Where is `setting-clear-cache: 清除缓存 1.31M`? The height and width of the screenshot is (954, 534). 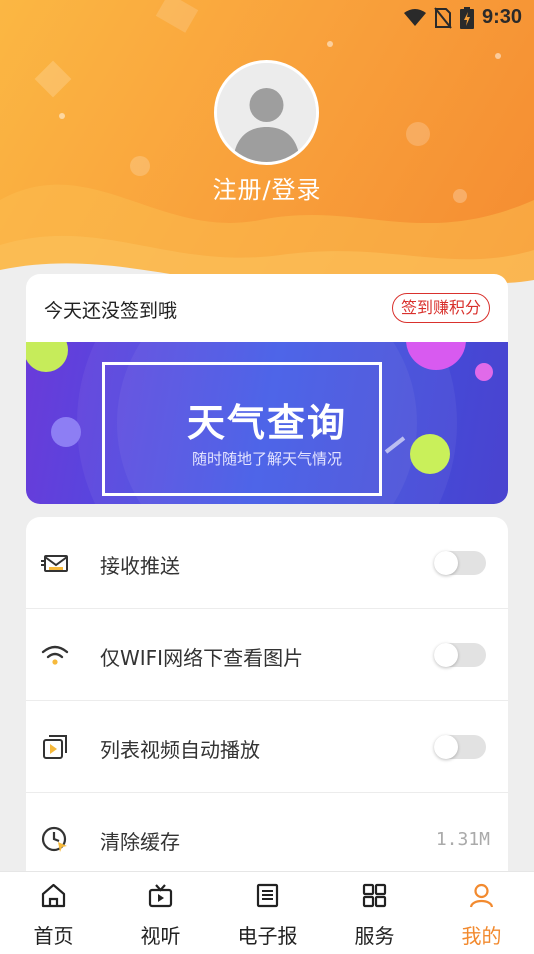 setting-clear-cache: 清除缓存 1.31M is located at coordinates (267, 835).